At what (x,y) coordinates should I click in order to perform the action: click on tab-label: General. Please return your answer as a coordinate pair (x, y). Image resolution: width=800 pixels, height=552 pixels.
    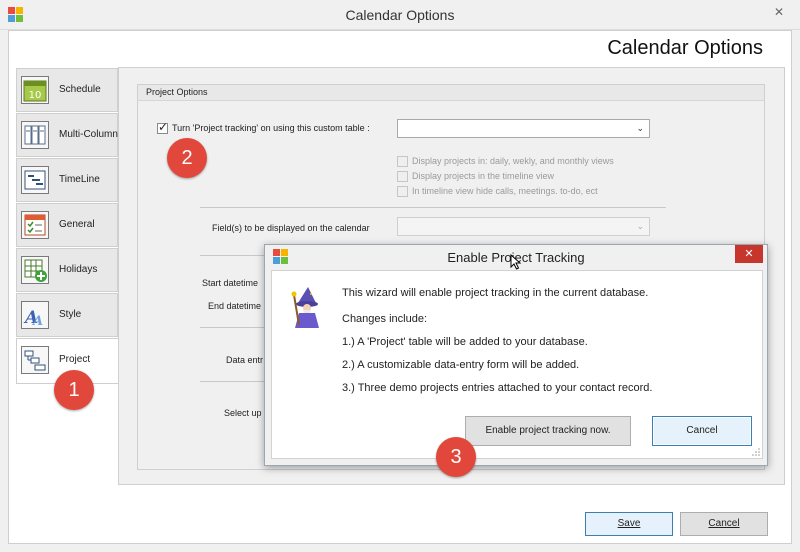
    Looking at the image, I should click on (77, 224).